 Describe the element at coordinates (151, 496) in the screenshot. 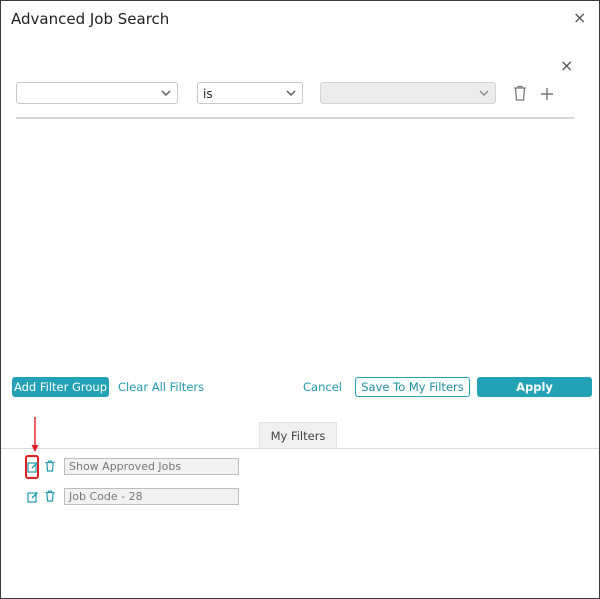

I see `saved-filter-name: Job Code - 28` at that location.